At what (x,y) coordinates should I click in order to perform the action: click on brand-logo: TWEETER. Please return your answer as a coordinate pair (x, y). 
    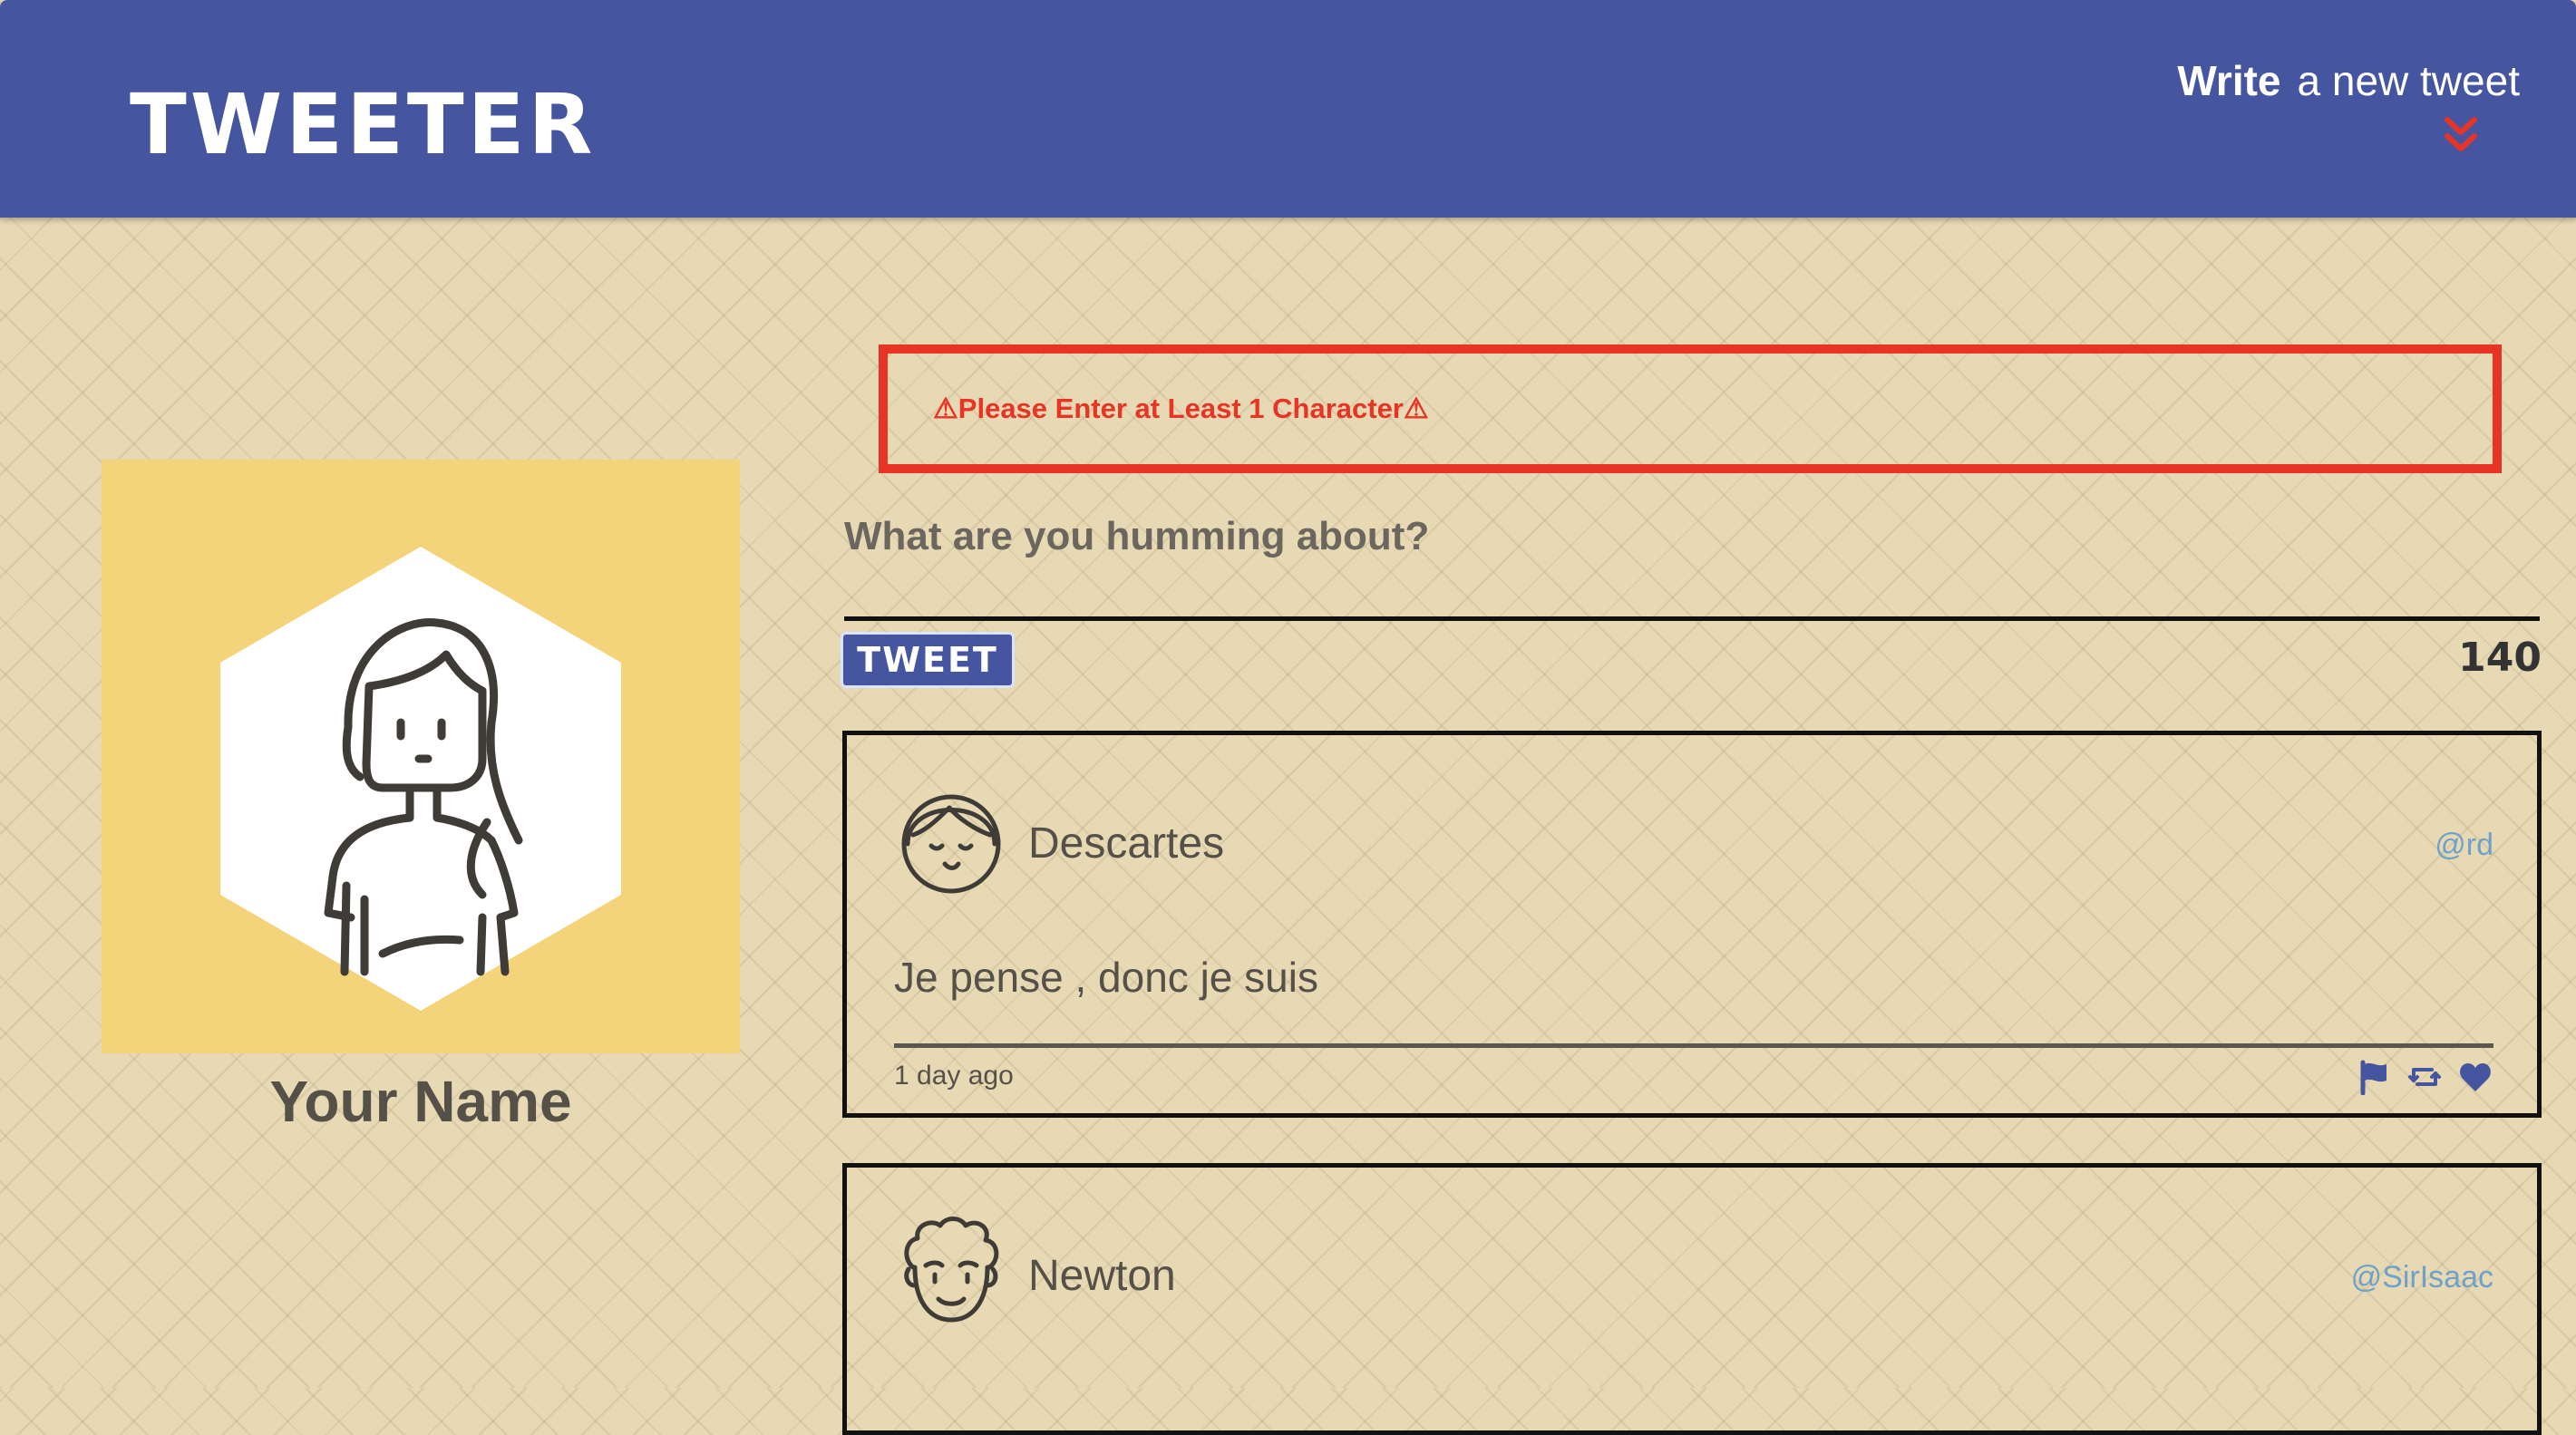
    Looking at the image, I should click on (363, 124).